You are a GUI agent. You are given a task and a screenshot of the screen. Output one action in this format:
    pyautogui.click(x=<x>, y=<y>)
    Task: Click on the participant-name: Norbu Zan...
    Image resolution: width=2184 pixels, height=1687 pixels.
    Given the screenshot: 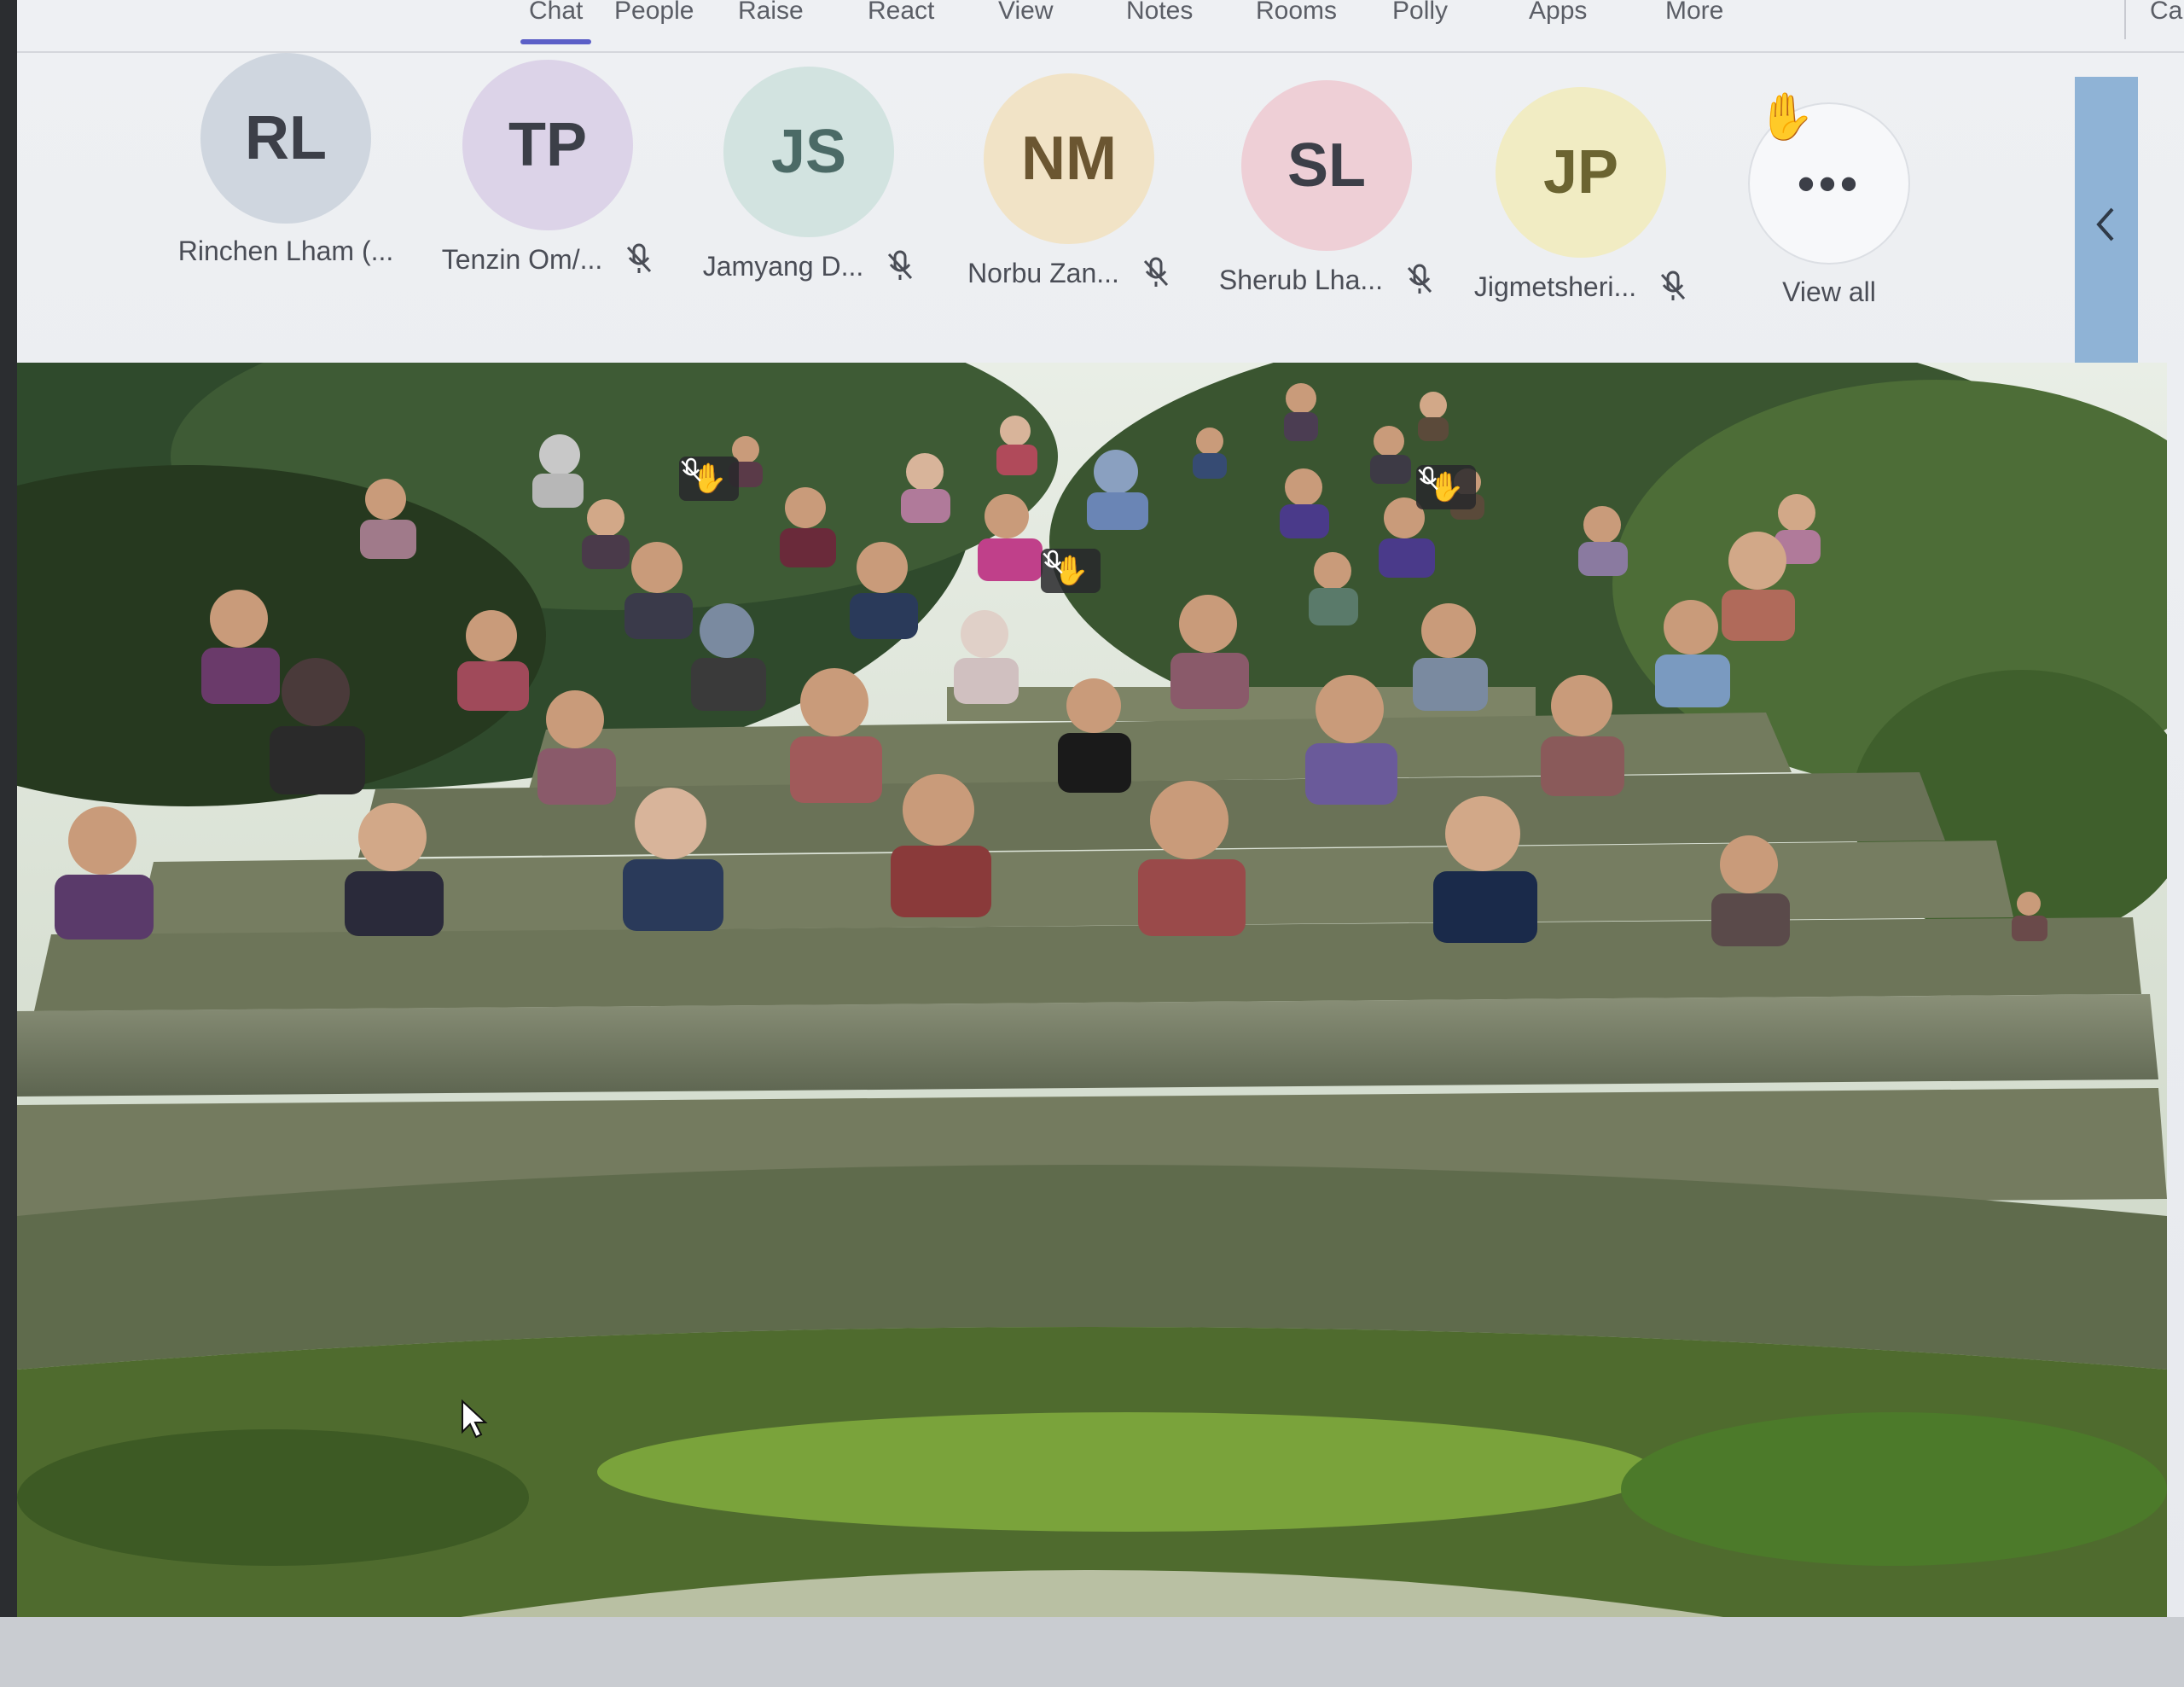 What is the action you would take?
    pyautogui.click(x=1043, y=272)
    